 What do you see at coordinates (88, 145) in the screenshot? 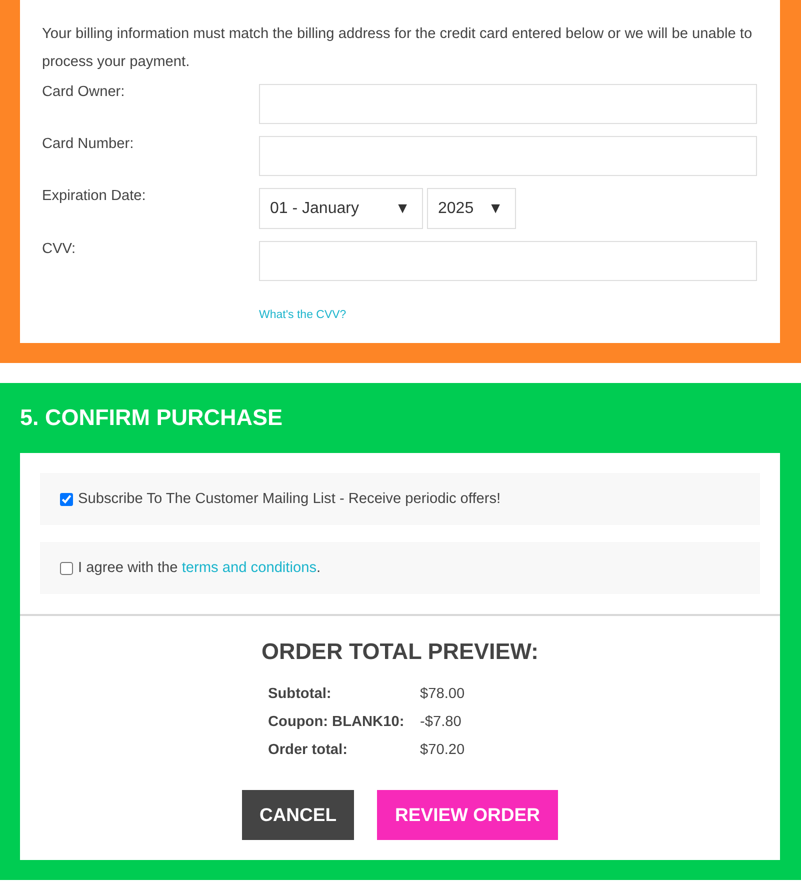
I see `field-label: Card Number:` at bounding box center [88, 145].